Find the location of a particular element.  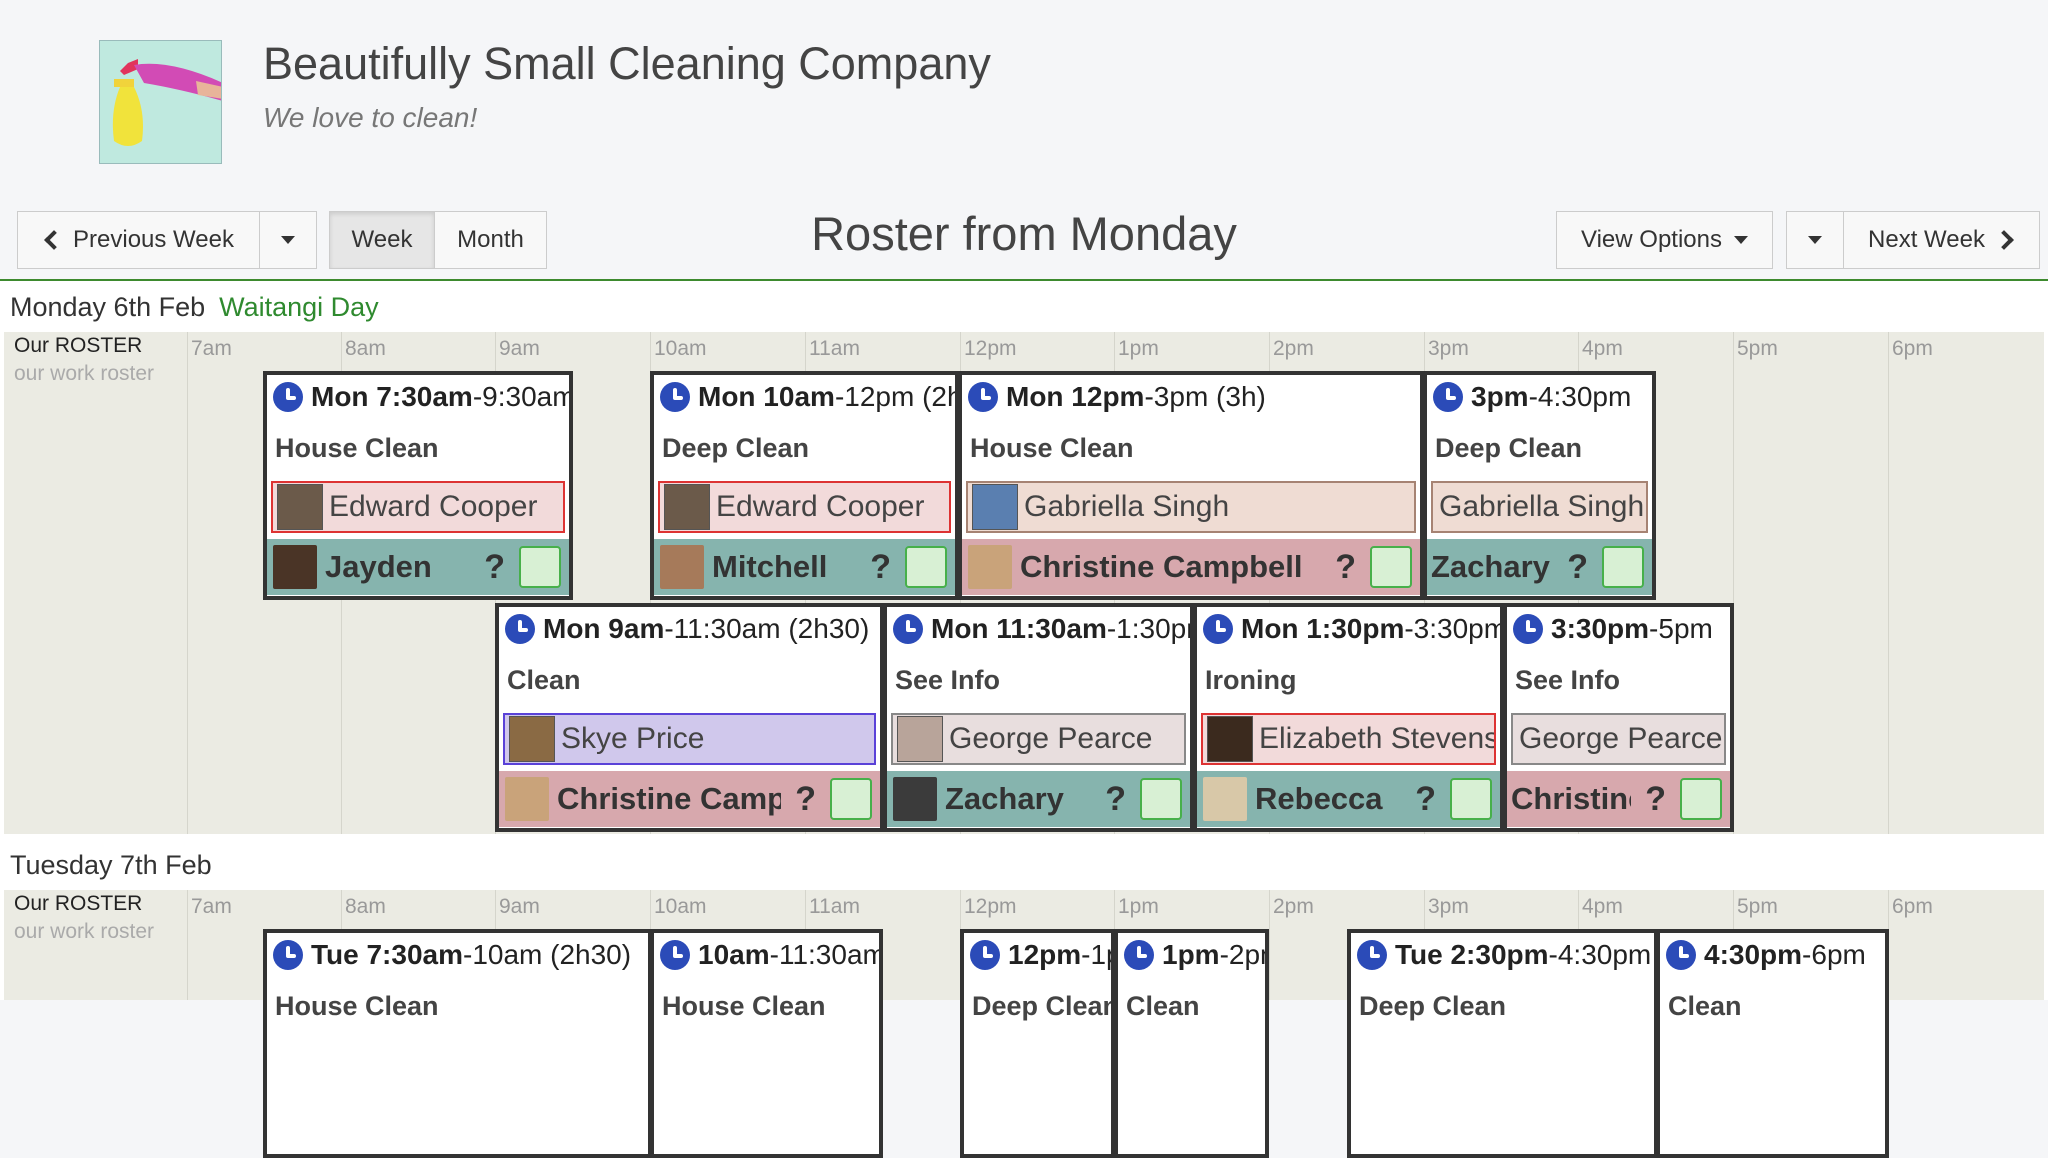

hour-label: 2pm is located at coordinates (1293, 906).